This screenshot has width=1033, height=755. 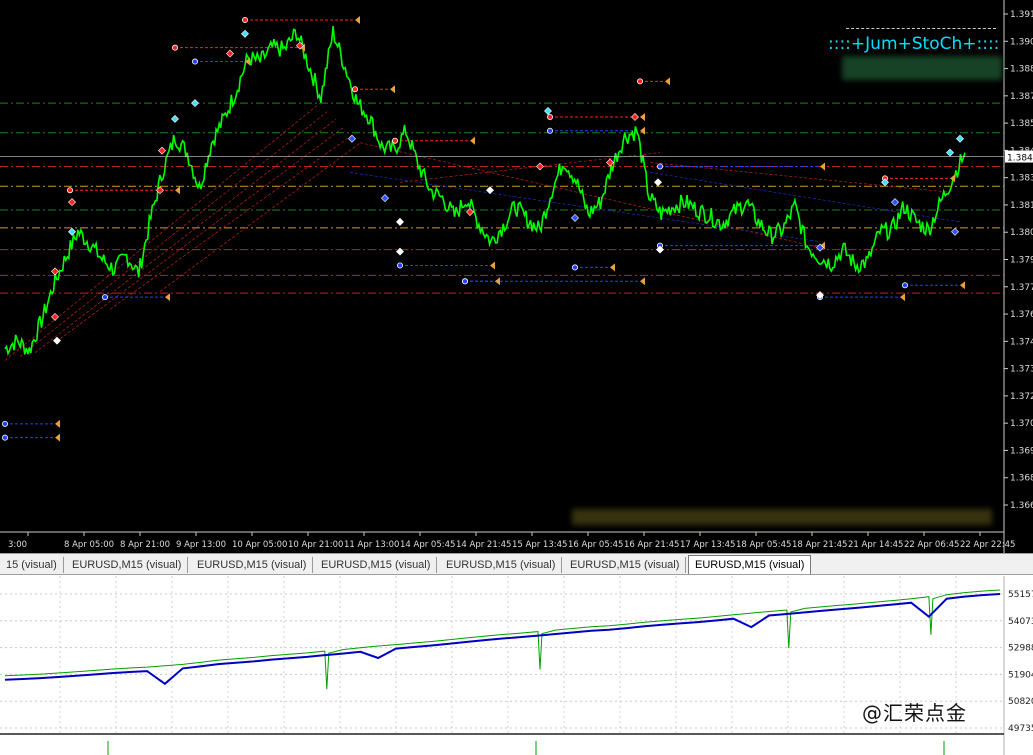 I want to click on time-axis-label: 8 Apr 21:00, so click(x=145, y=545).